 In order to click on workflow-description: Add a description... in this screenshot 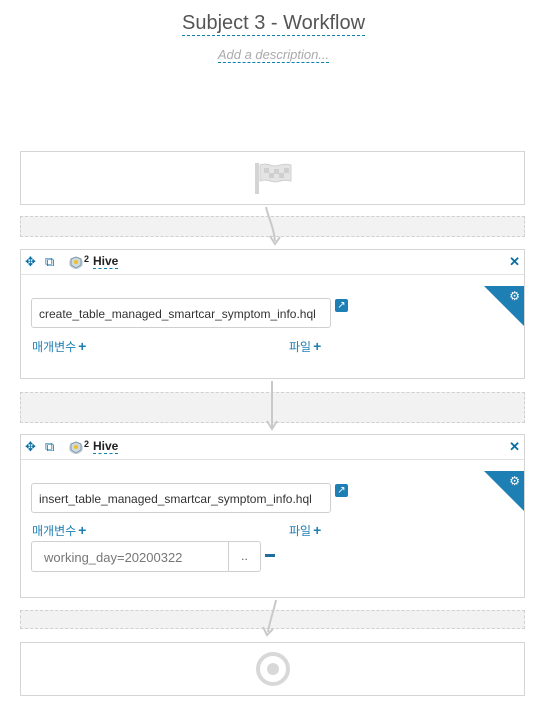, I will do `click(273, 55)`.